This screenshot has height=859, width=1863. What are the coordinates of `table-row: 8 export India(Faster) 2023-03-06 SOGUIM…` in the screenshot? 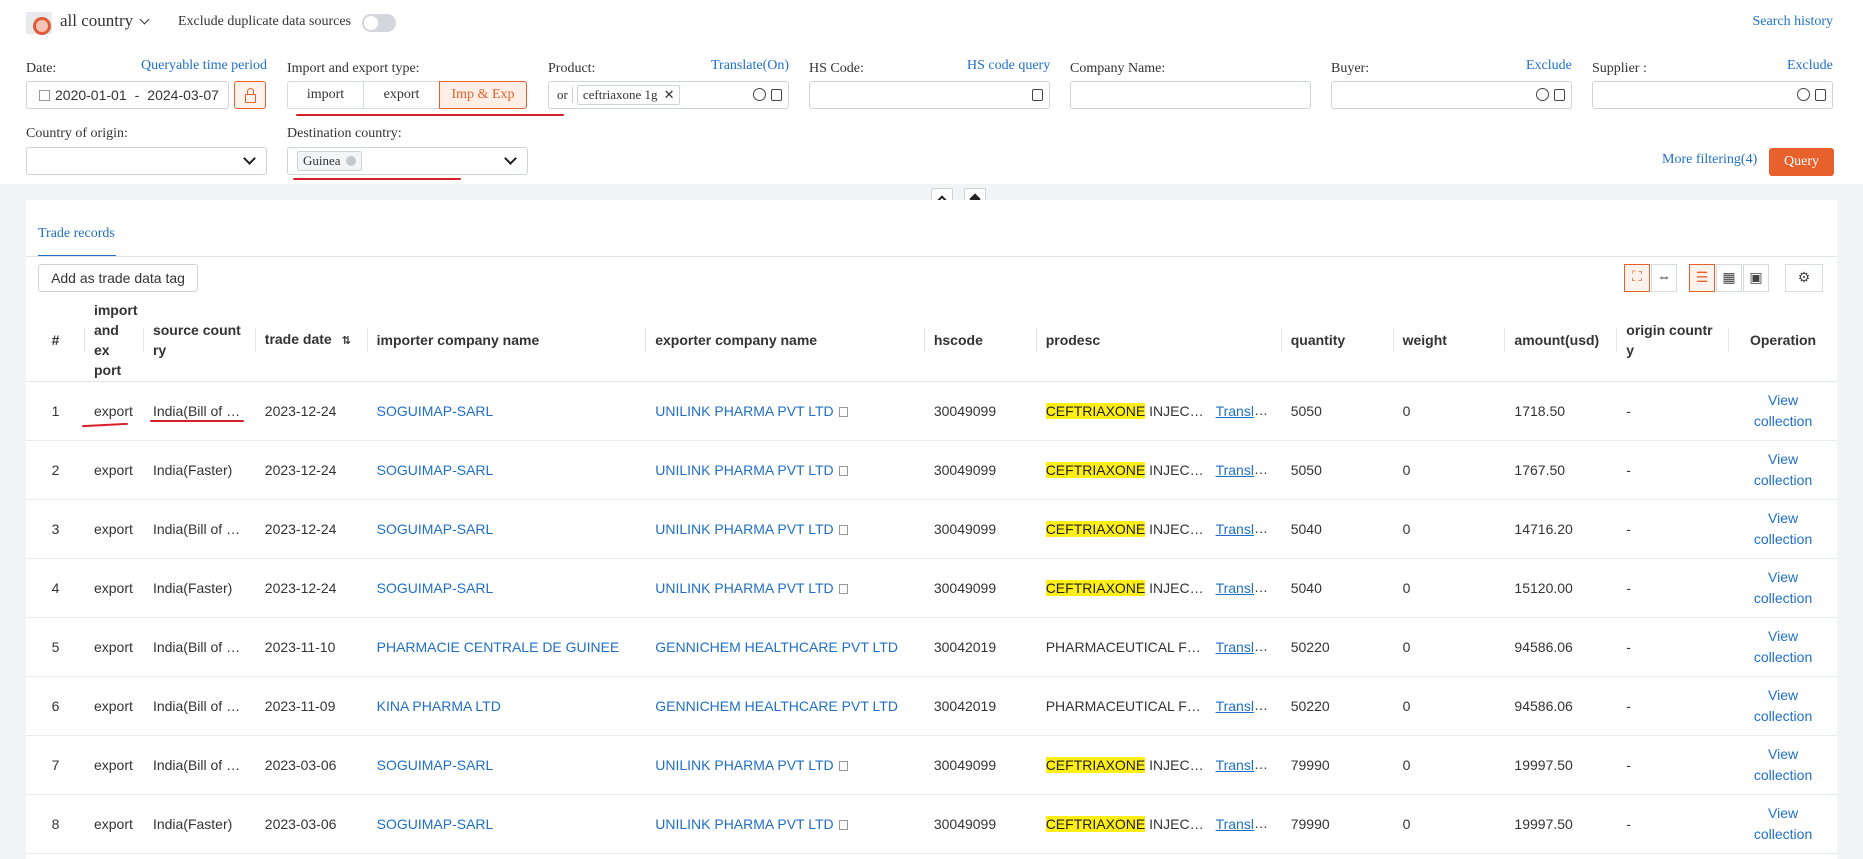 It's located at (931, 824).